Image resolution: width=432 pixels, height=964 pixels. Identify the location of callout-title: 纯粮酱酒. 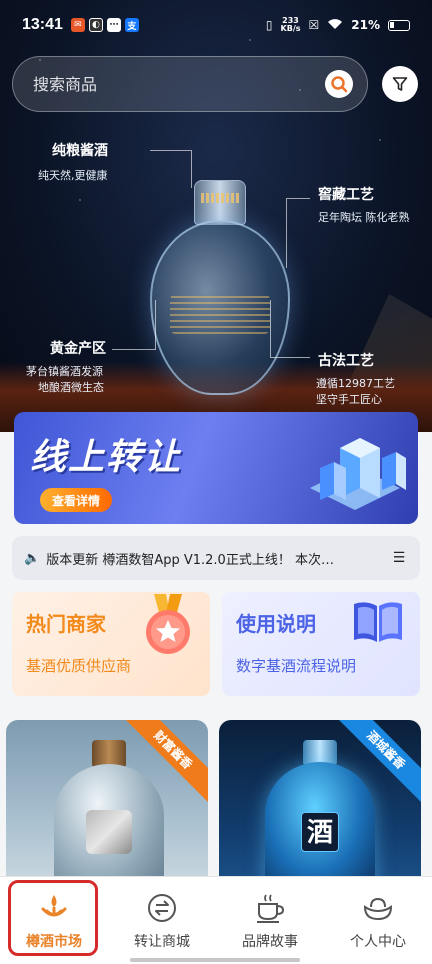
(80, 151).